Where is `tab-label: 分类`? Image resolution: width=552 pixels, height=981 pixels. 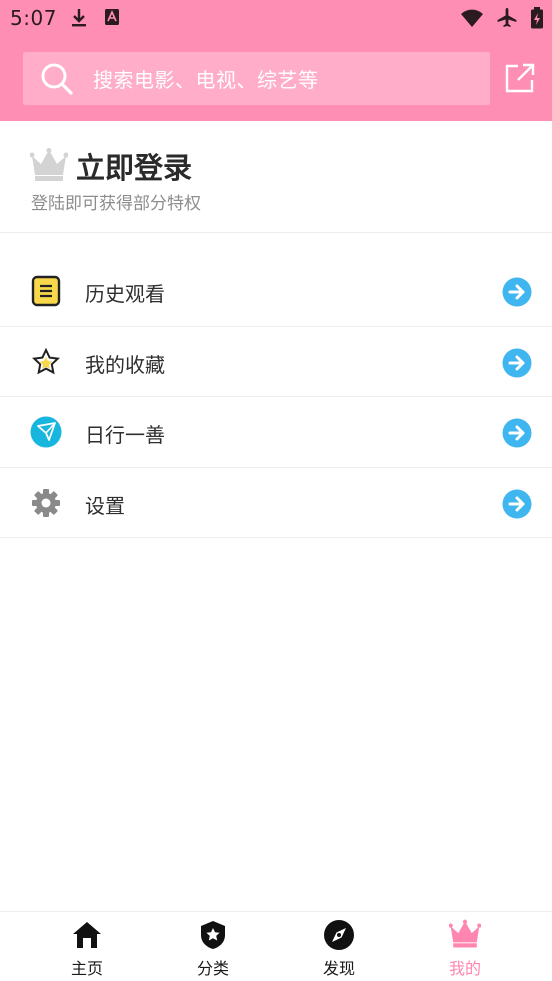 tab-label: 分类 is located at coordinates (212, 968).